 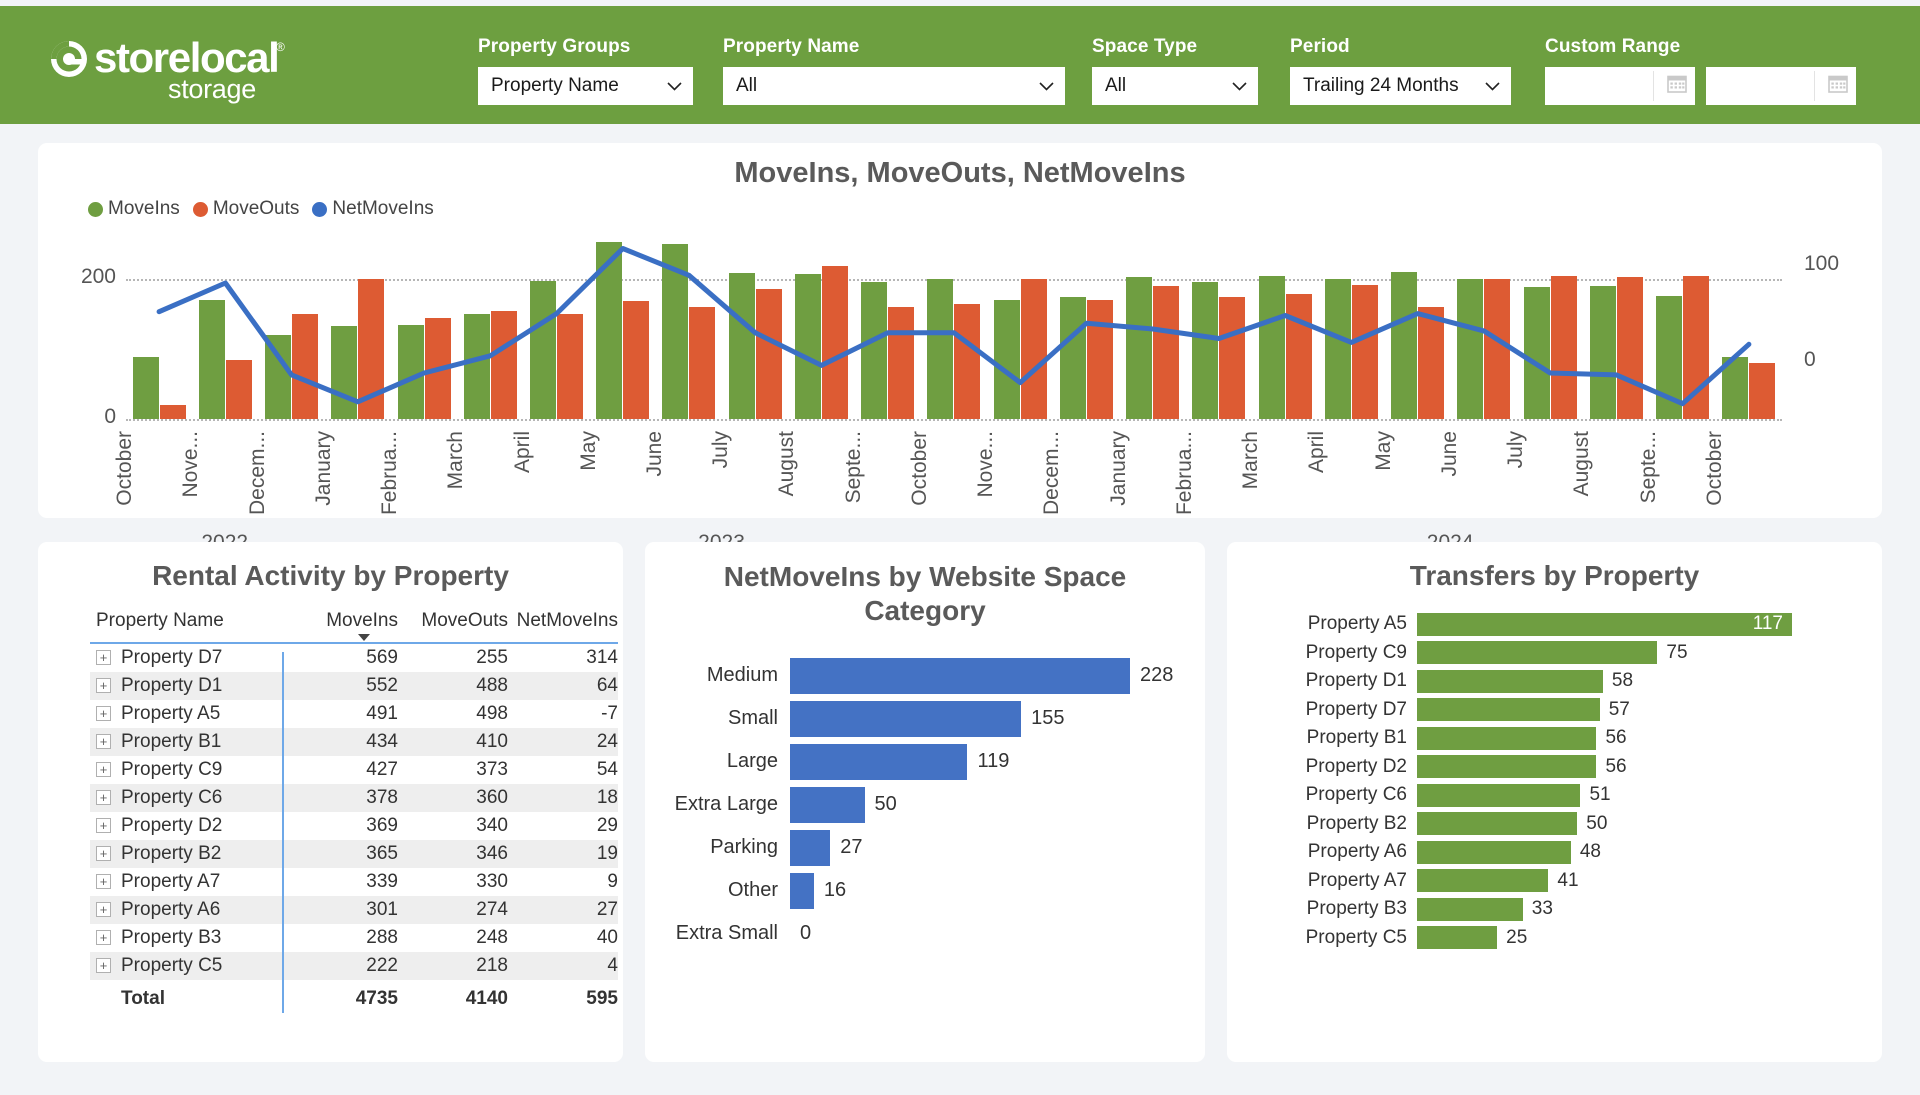 I want to click on bar-row: Property C9 75, so click(x=1554, y=653).